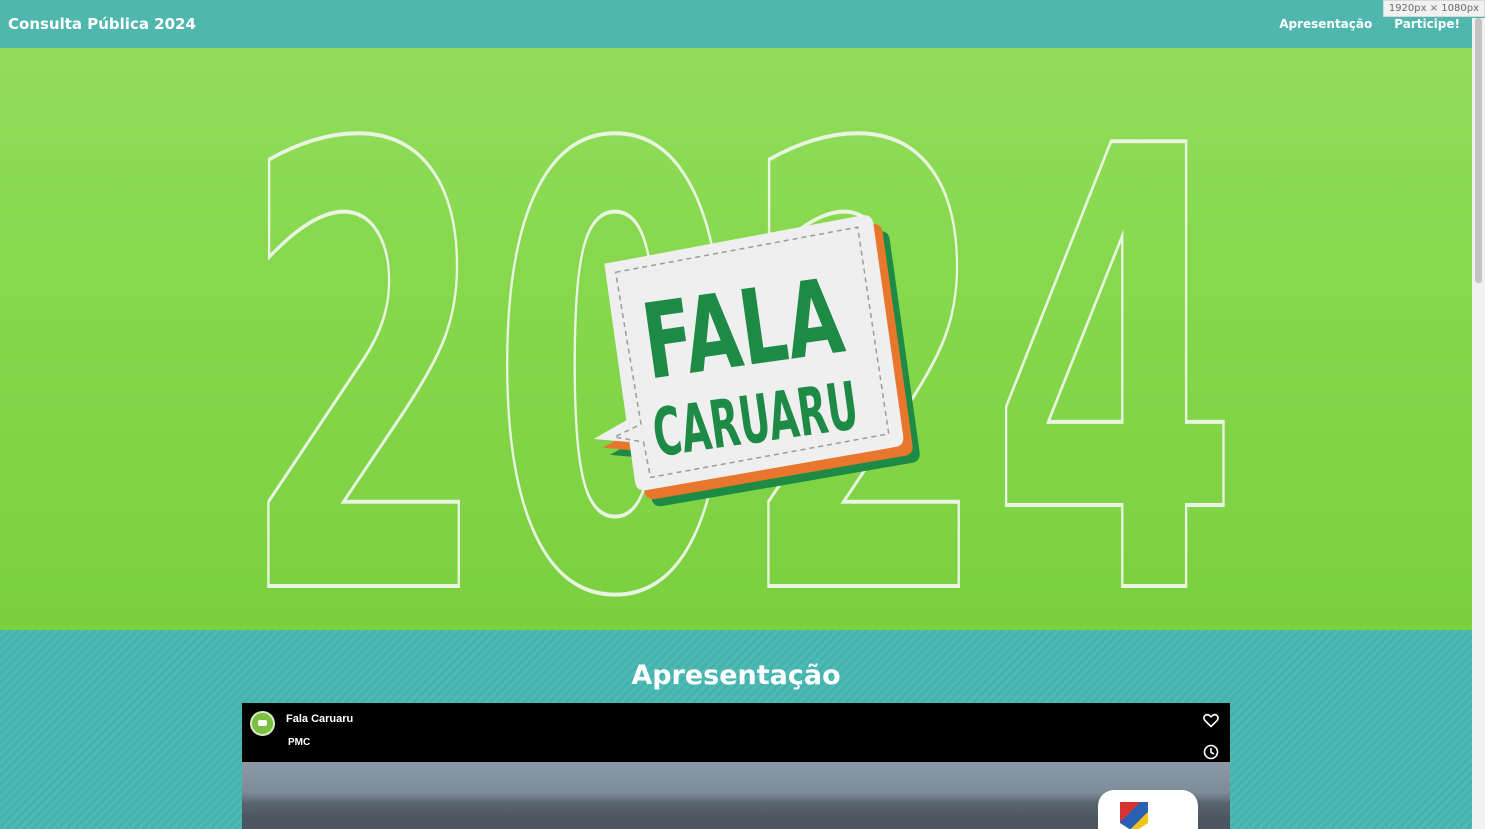  I want to click on city-hills, so click(736, 814).